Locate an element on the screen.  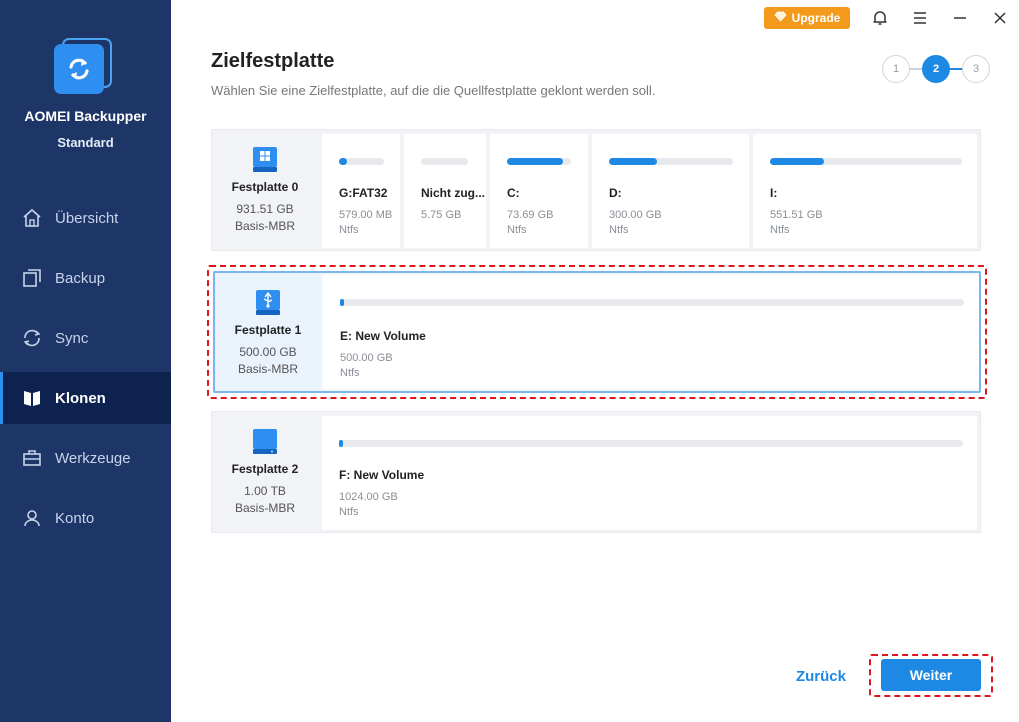
sidebar-item-backup: Backup is located at coordinates (85, 278).